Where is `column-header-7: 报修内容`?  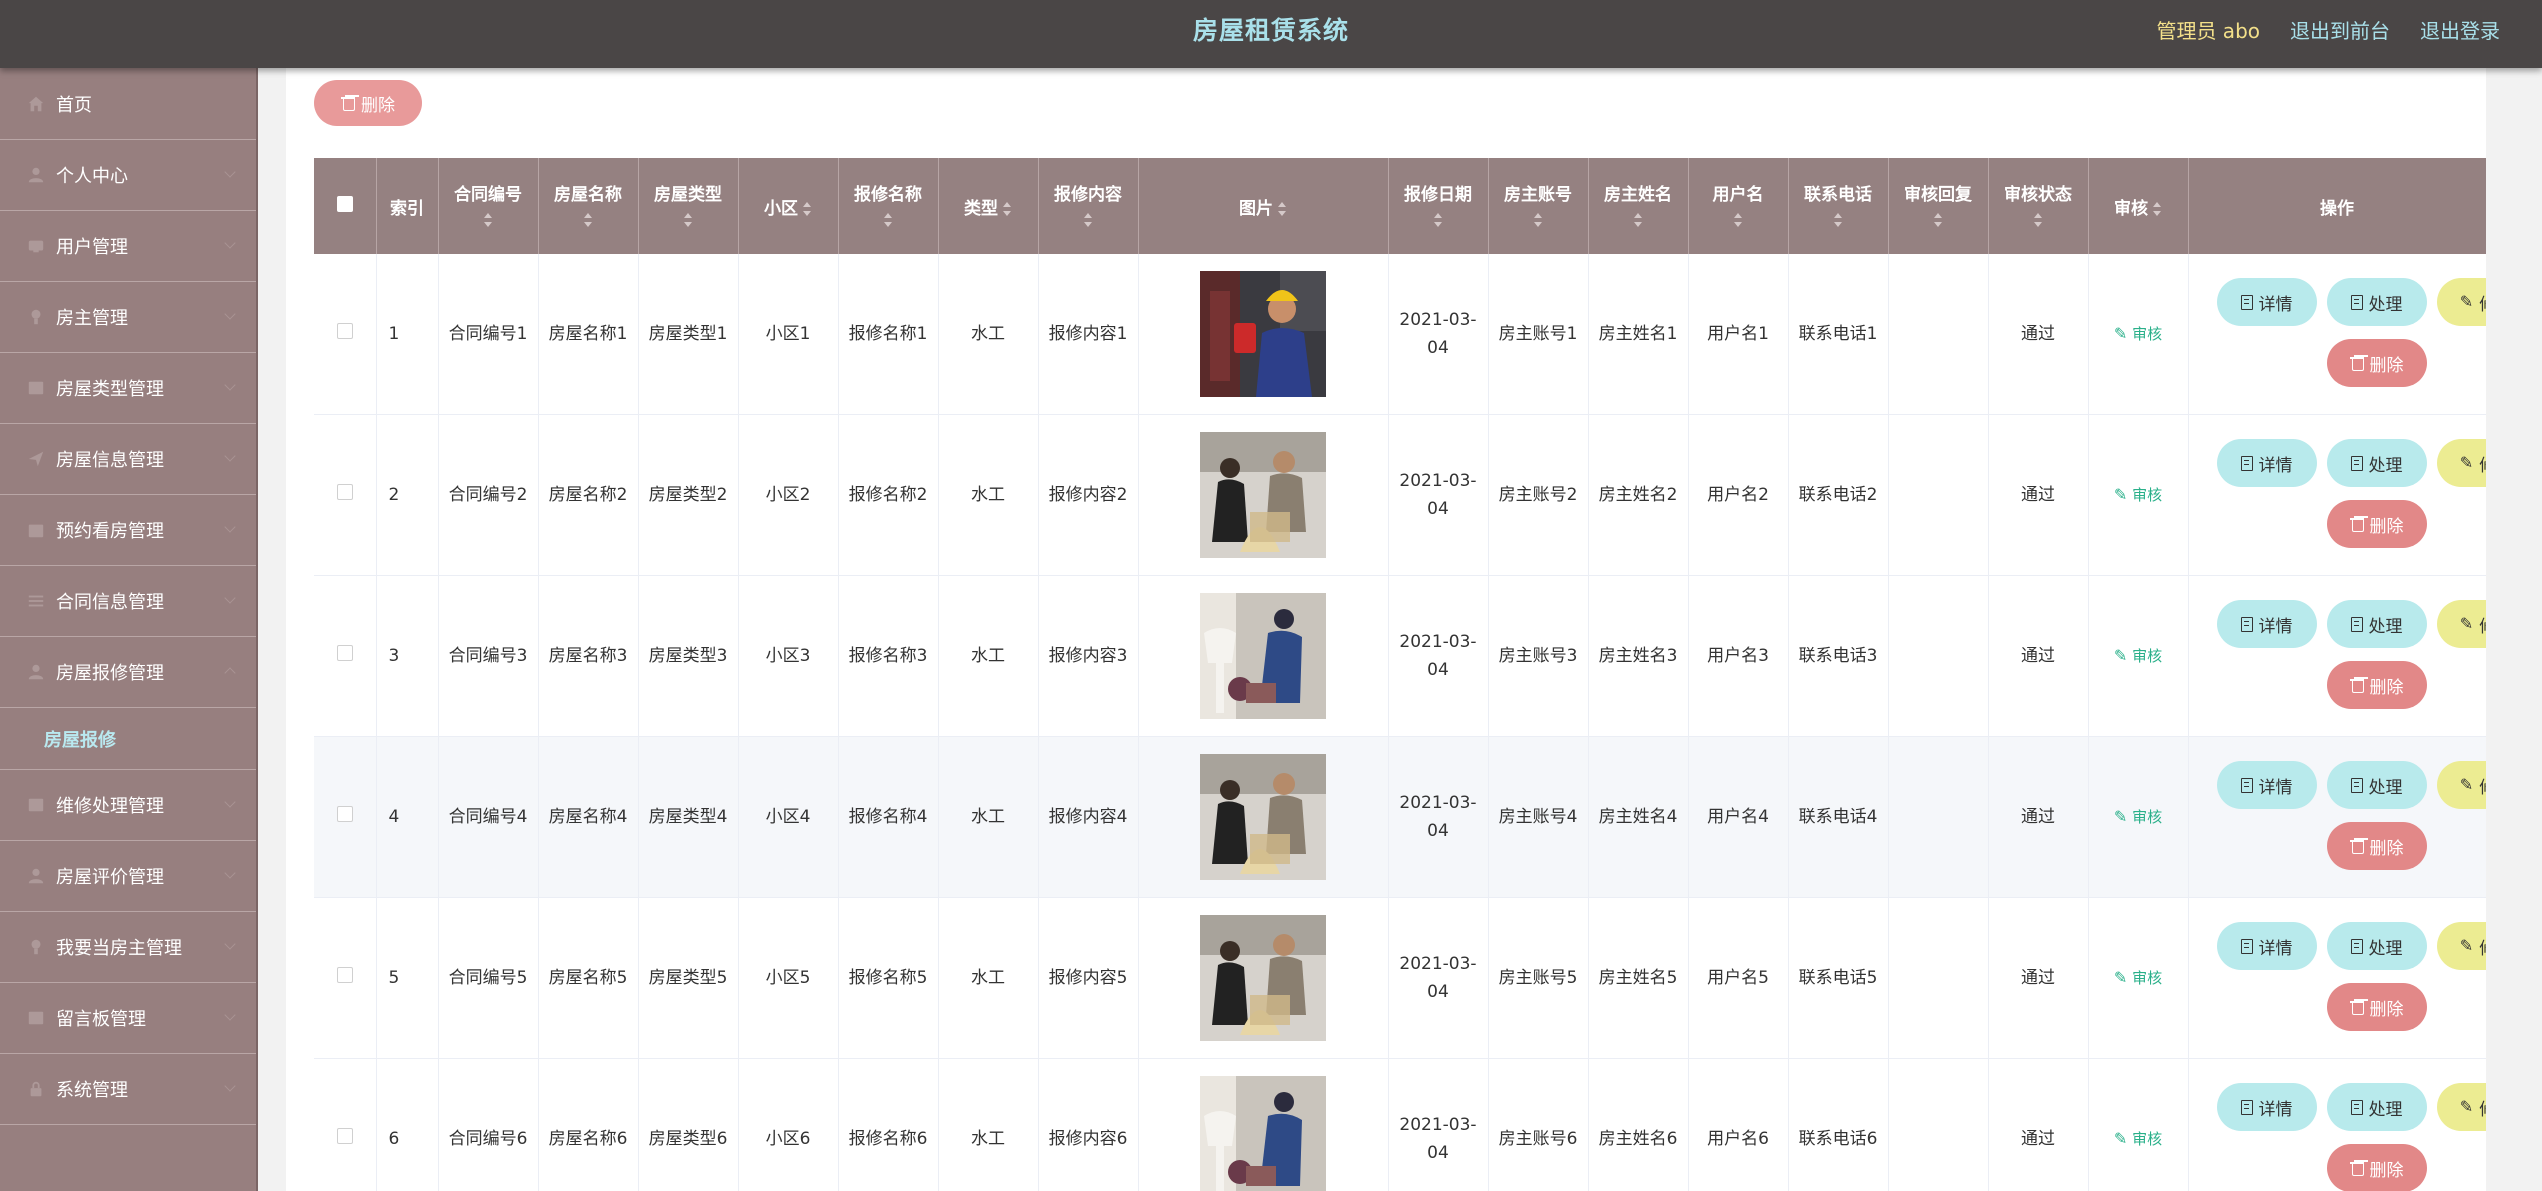
column-header-7: 报修内容 is located at coordinates (1088, 206).